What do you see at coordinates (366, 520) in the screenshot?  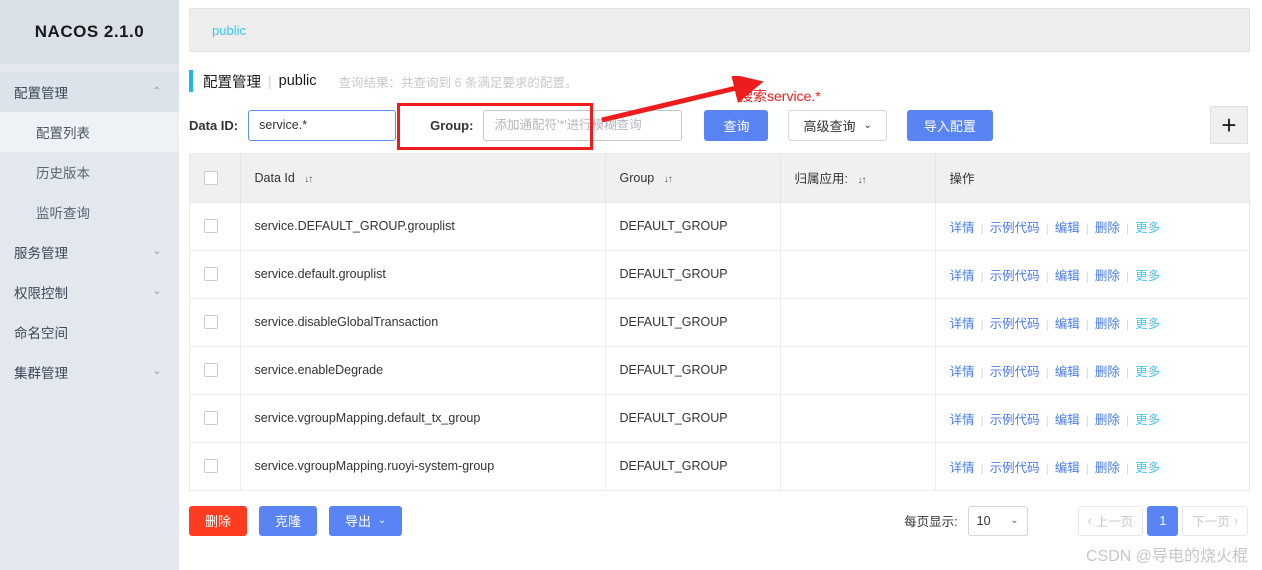 I see `export-button: 导出 ⌄` at bounding box center [366, 520].